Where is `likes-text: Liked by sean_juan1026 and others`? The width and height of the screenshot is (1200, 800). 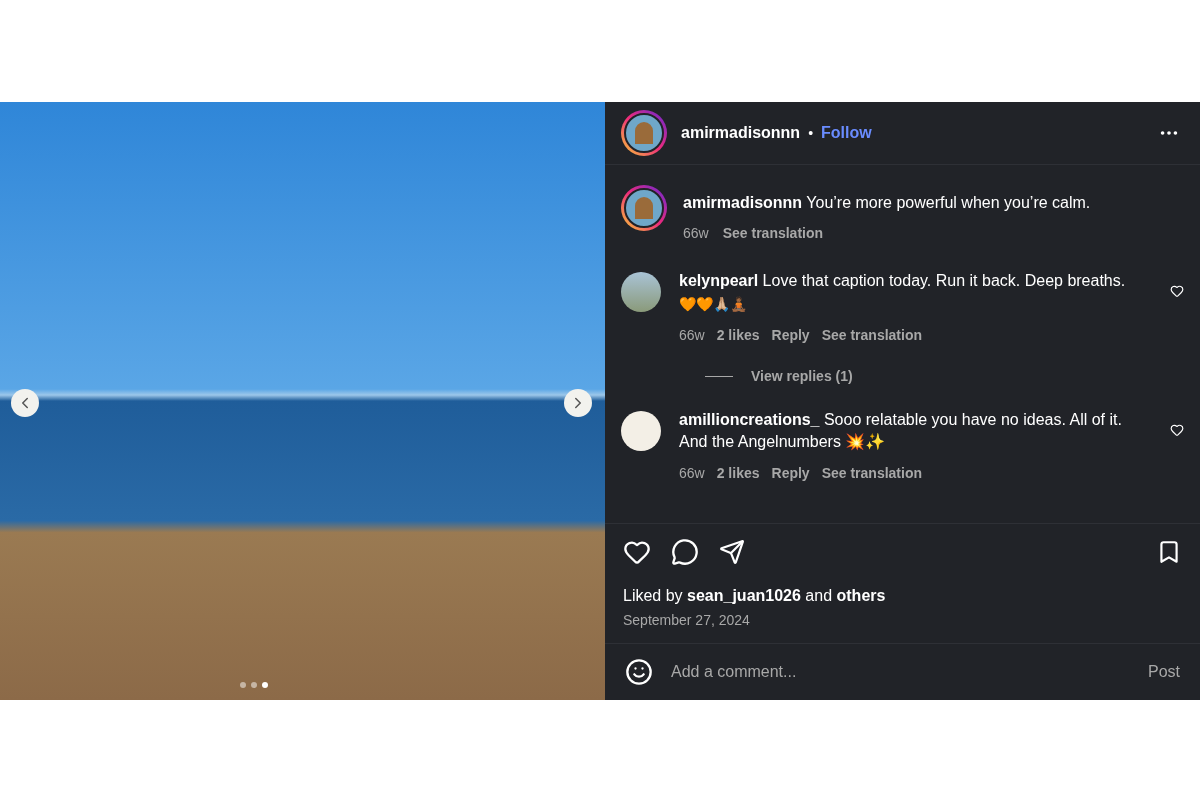
likes-text: Liked by sean_juan1026 and others is located at coordinates (755, 596).